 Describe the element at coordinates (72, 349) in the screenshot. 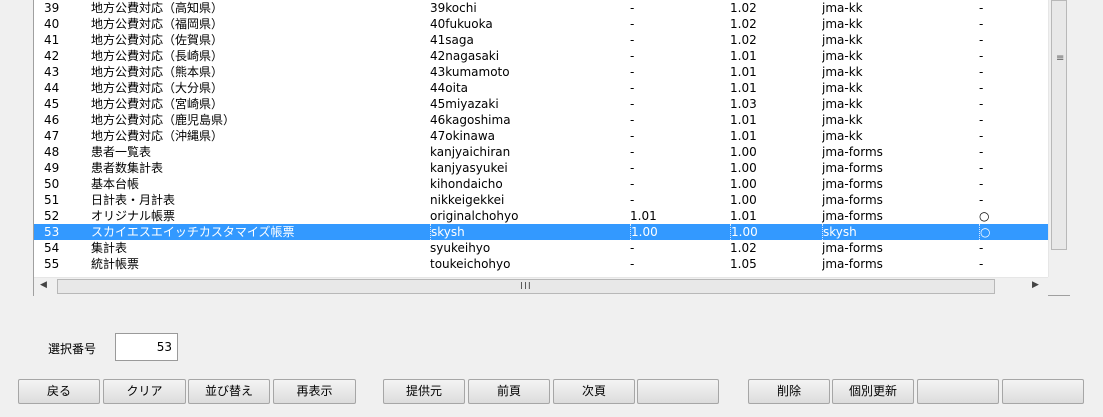

I see `selection-number-label: 選択番号` at that location.